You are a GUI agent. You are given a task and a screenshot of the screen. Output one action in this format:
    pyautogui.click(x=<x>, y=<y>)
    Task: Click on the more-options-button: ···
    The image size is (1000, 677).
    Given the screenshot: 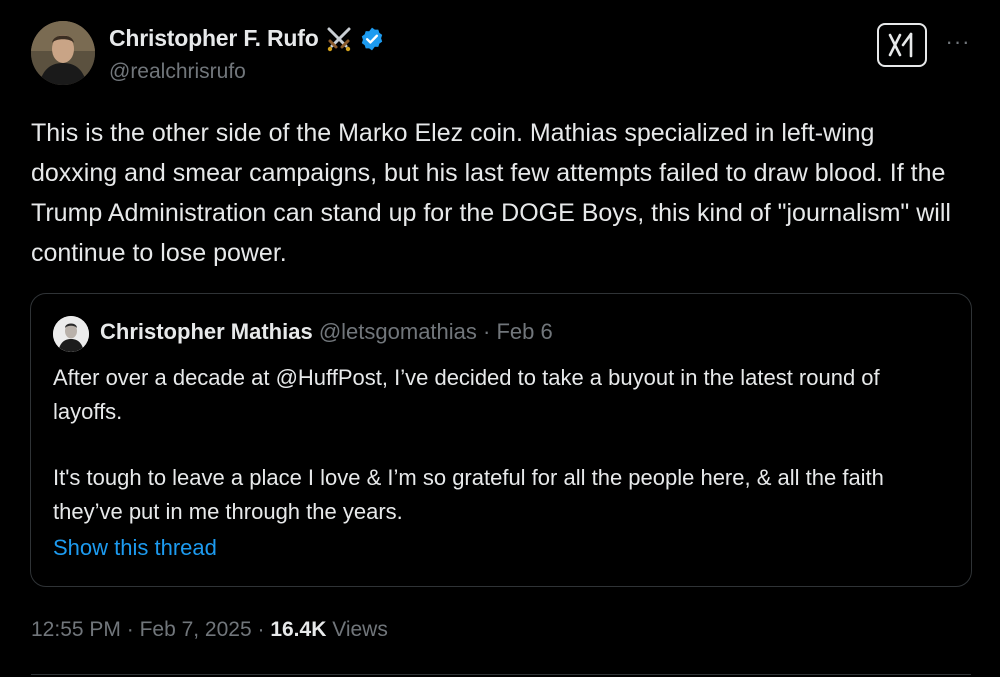 What is the action you would take?
    pyautogui.click(x=958, y=42)
    